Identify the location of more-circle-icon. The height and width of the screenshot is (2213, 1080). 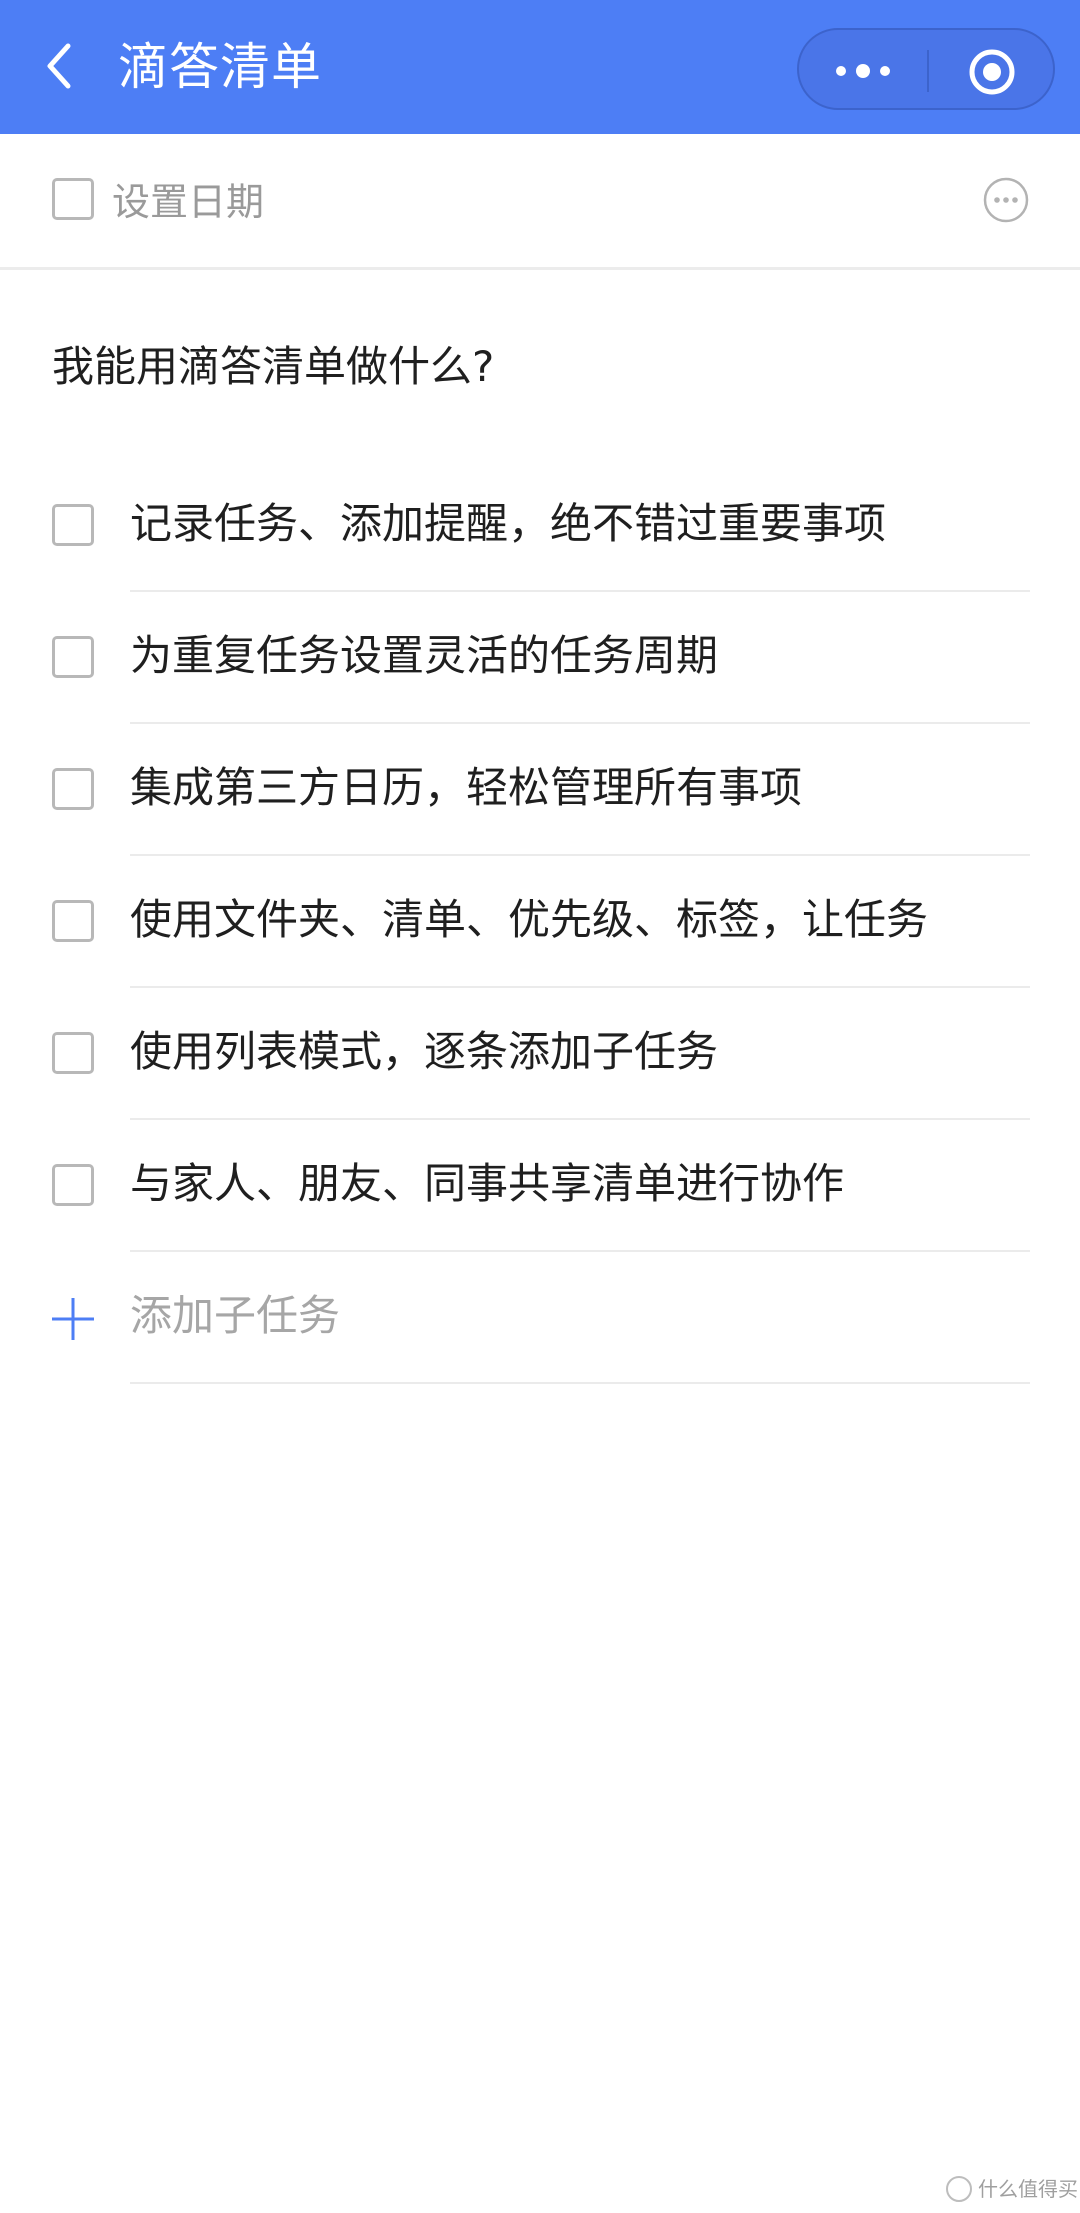
(1006, 200).